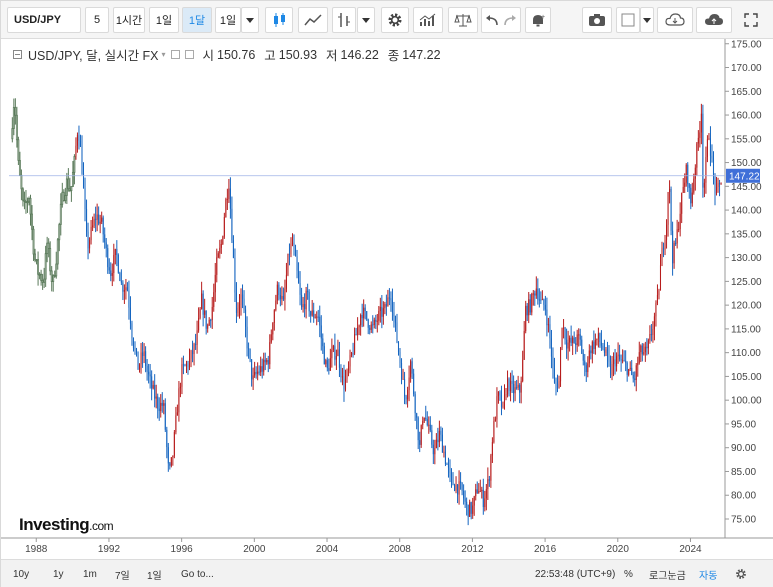  I want to click on candle-type-button, so click(279, 20).